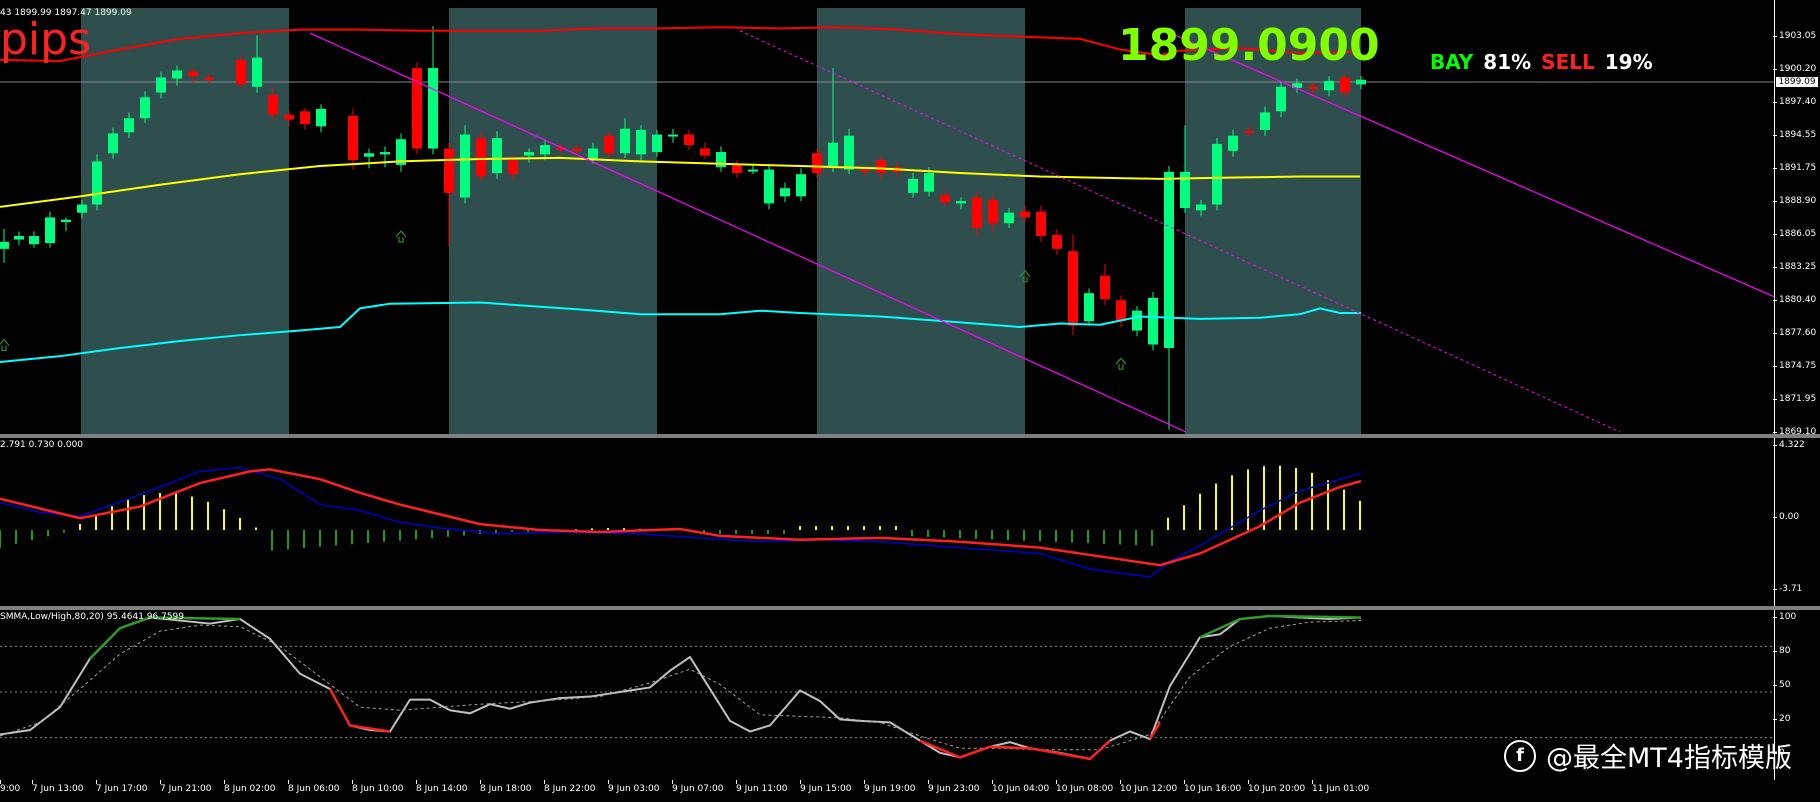 The height and width of the screenshot is (802, 1820). I want to click on macd-signal-line, so click(681, 517).